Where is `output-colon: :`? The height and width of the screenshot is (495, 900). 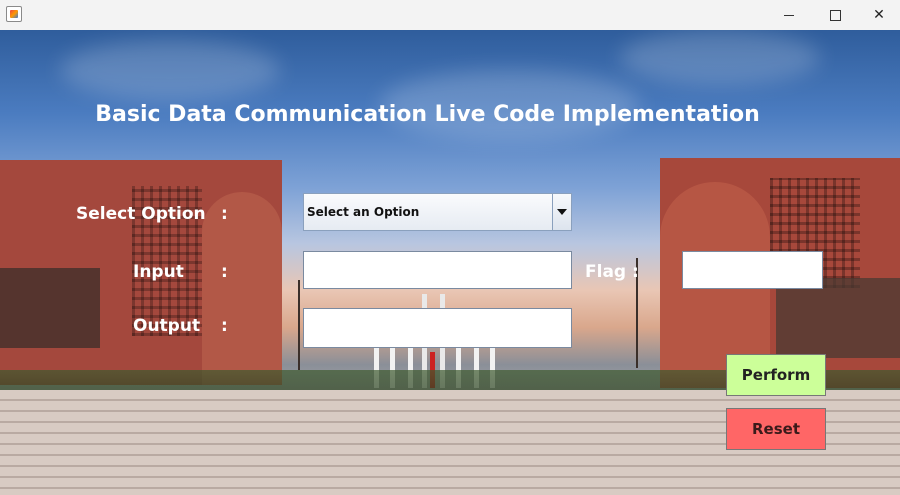 output-colon: : is located at coordinates (224, 326).